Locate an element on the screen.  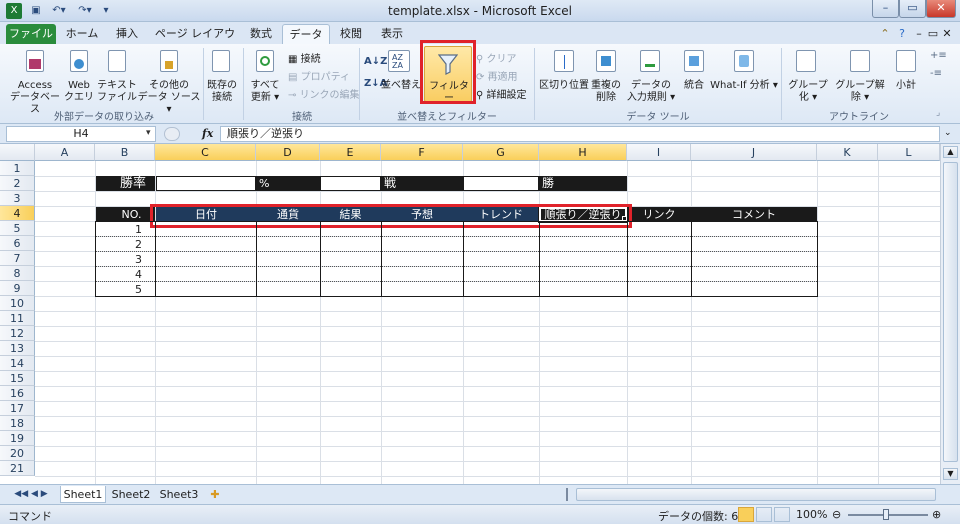
row-header-9: 9 is located at coordinates (17, 288).